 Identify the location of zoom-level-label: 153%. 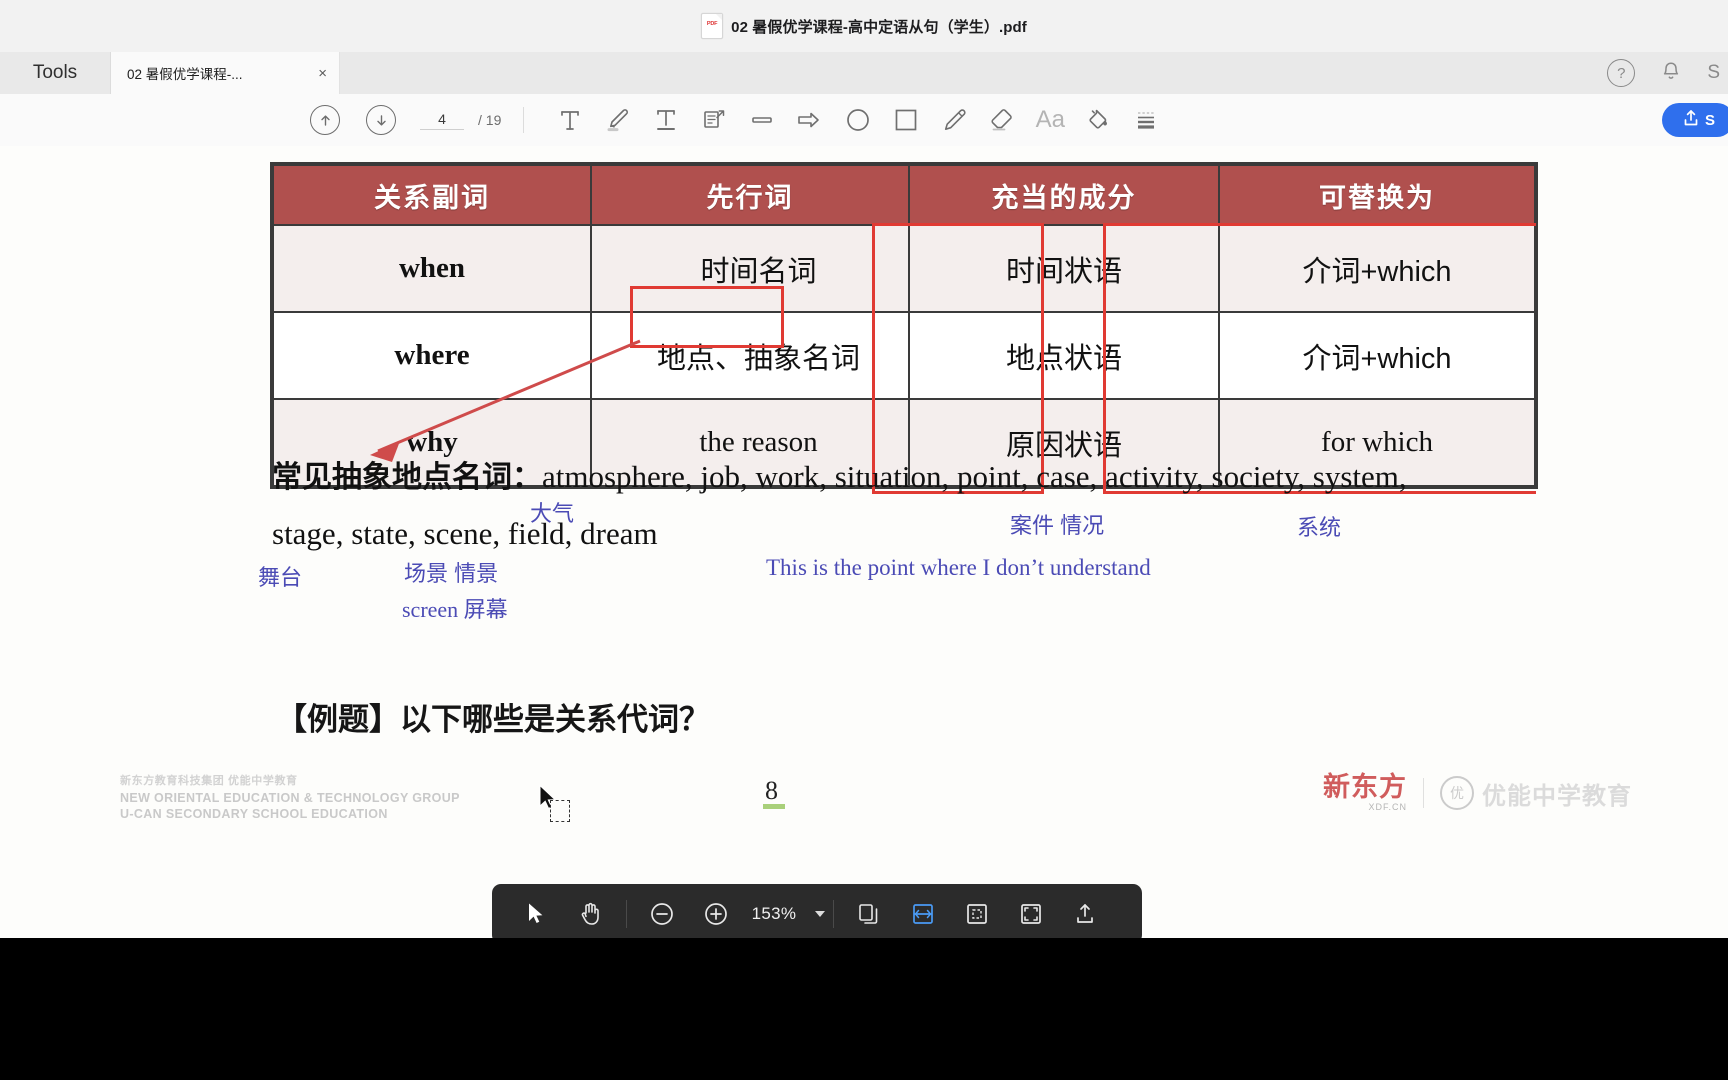
(774, 914).